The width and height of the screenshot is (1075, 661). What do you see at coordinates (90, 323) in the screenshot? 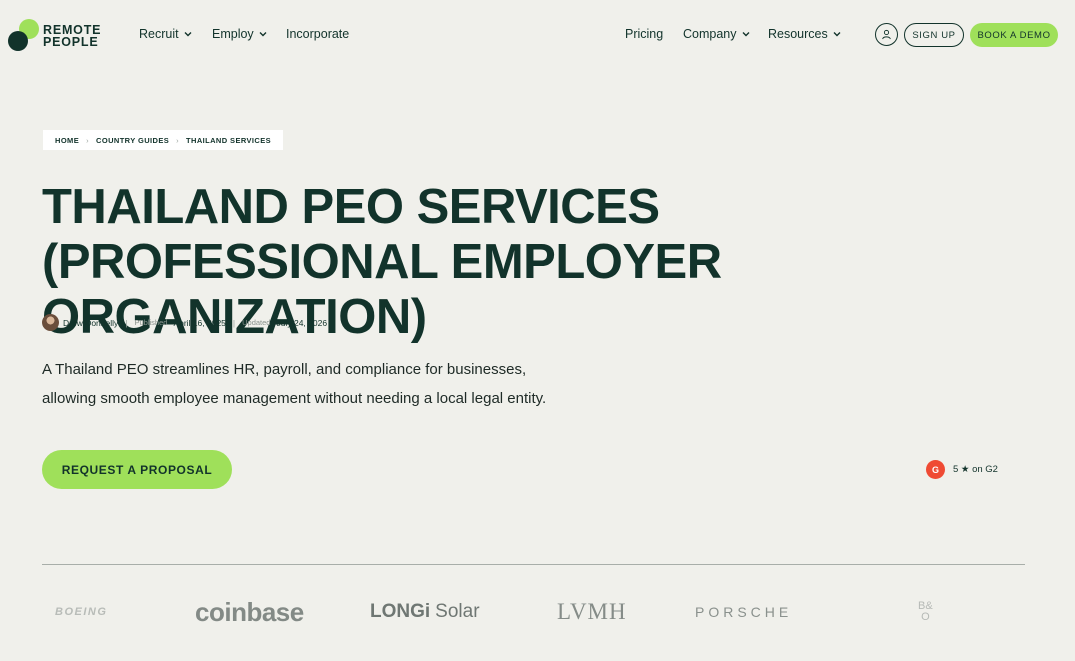
I see `author-name: Drew Donnelly` at bounding box center [90, 323].